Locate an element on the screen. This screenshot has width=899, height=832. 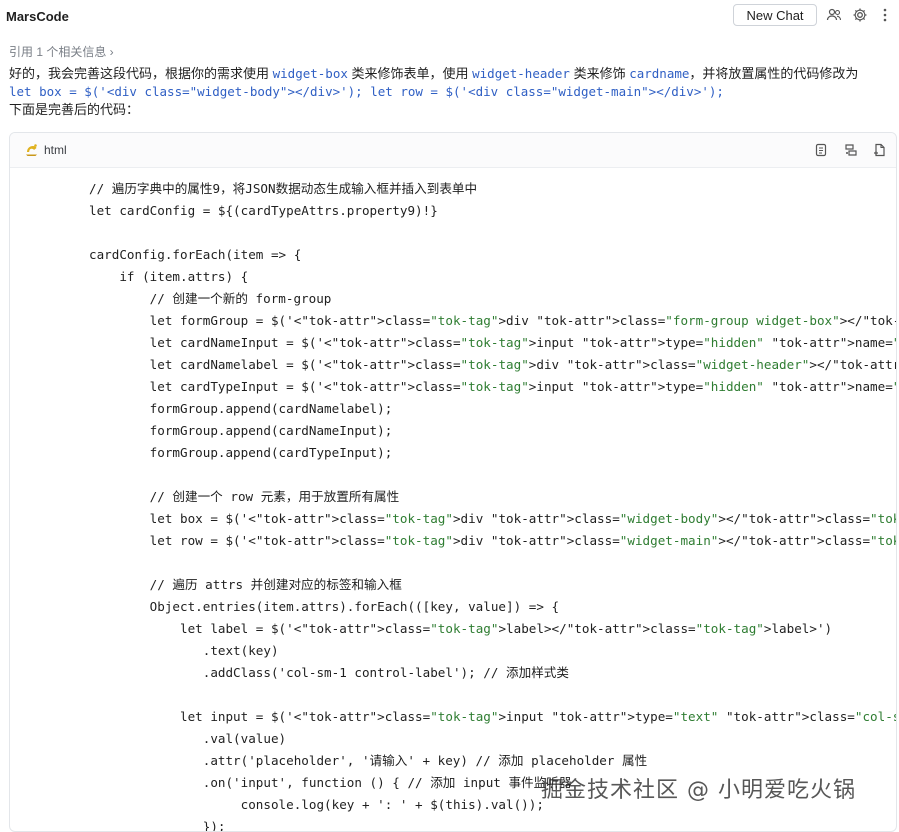
message-line-3: 下面是完善后的代码： is located at coordinates (74, 109).